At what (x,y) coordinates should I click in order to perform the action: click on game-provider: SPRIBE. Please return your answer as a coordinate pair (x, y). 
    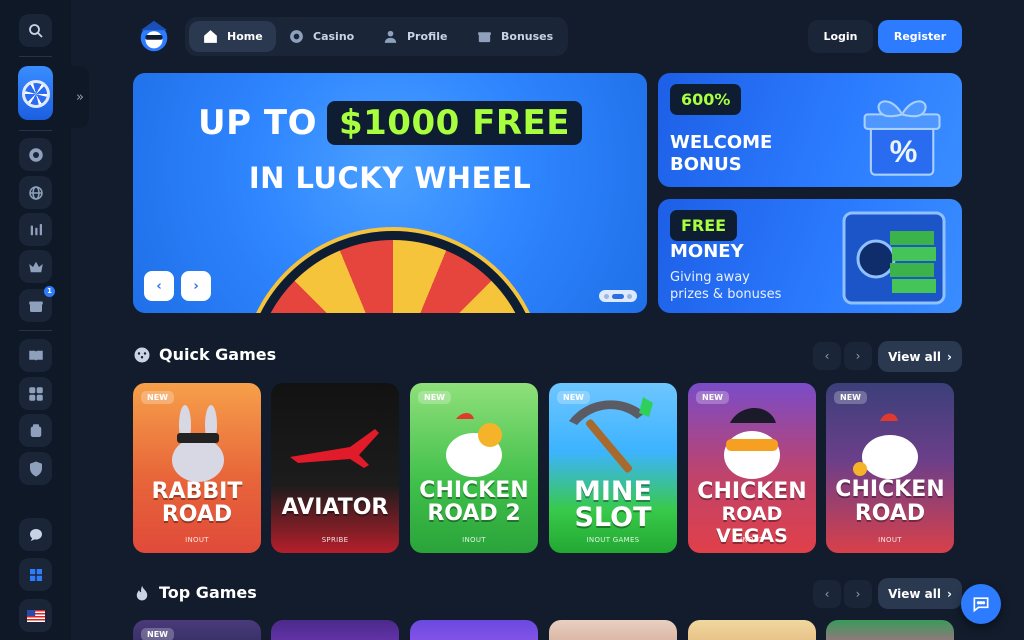
    Looking at the image, I should click on (335, 540).